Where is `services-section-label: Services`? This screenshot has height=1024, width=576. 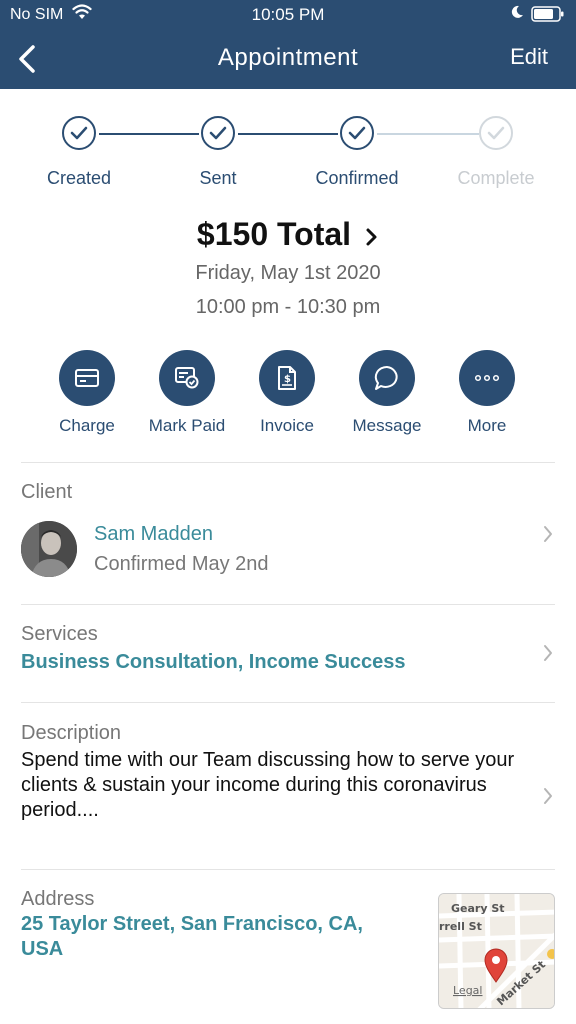 services-section-label: Services is located at coordinates (59, 634).